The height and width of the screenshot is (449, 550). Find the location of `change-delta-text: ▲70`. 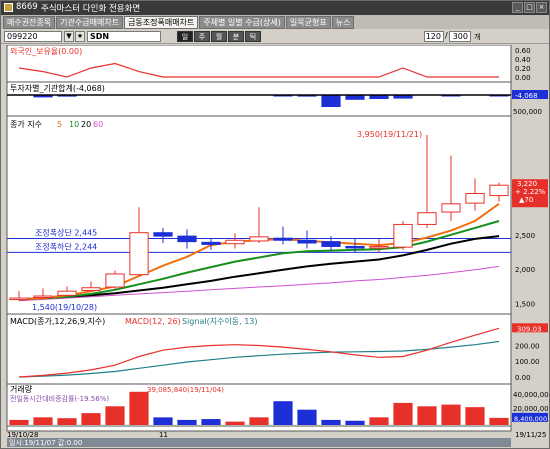

change-delta-text: ▲70 is located at coordinates (526, 200).